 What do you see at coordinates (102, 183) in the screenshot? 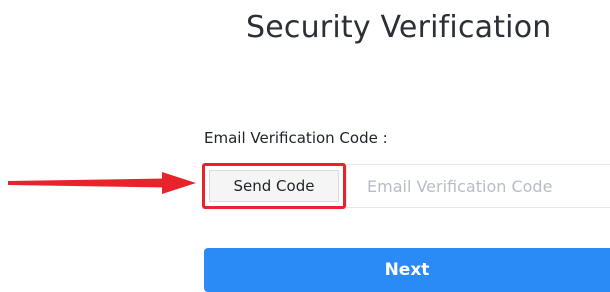
I see `red-arrow-right-icon` at bounding box center [102, 183].